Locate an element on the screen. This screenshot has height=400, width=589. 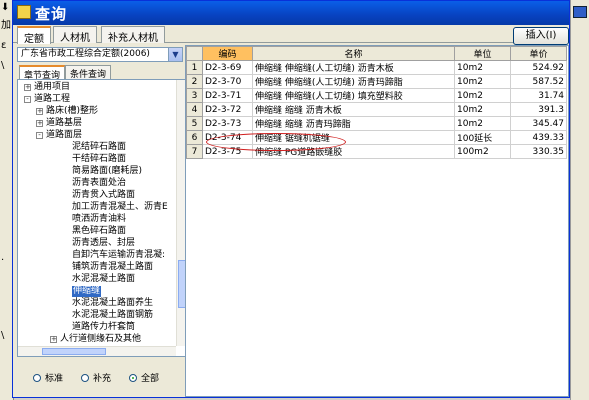
radio-standard: 标准 is located at coordinates (48, 377).